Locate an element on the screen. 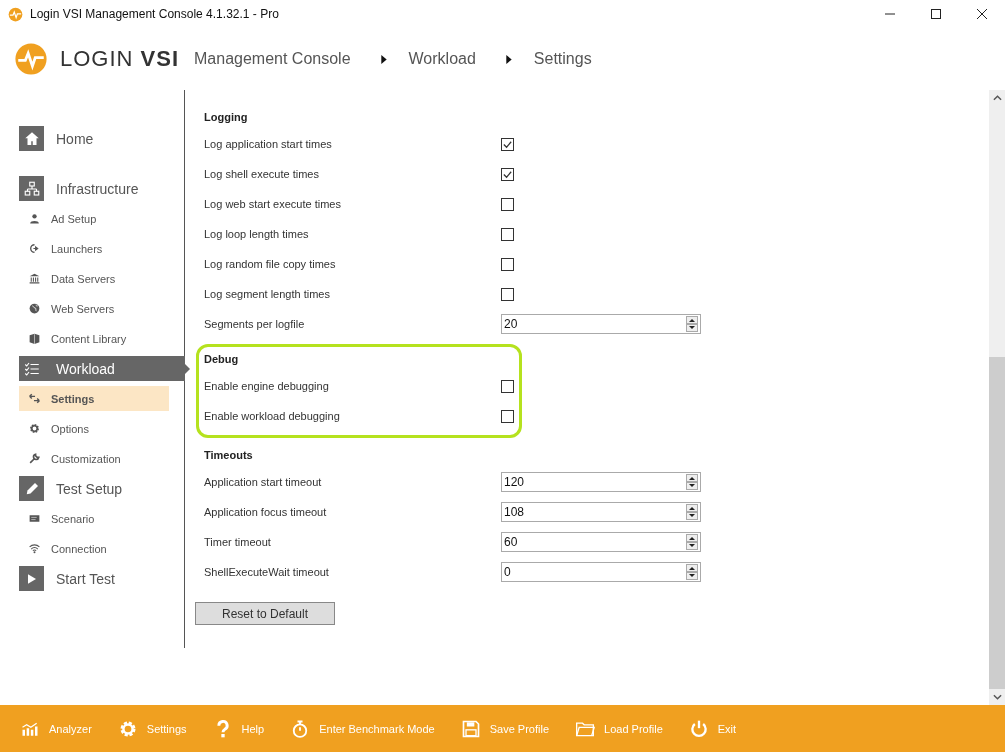 The width and height of the screenshot is (1005, 752). field-label: Segments per logfile is located at coordinates (255, 324).